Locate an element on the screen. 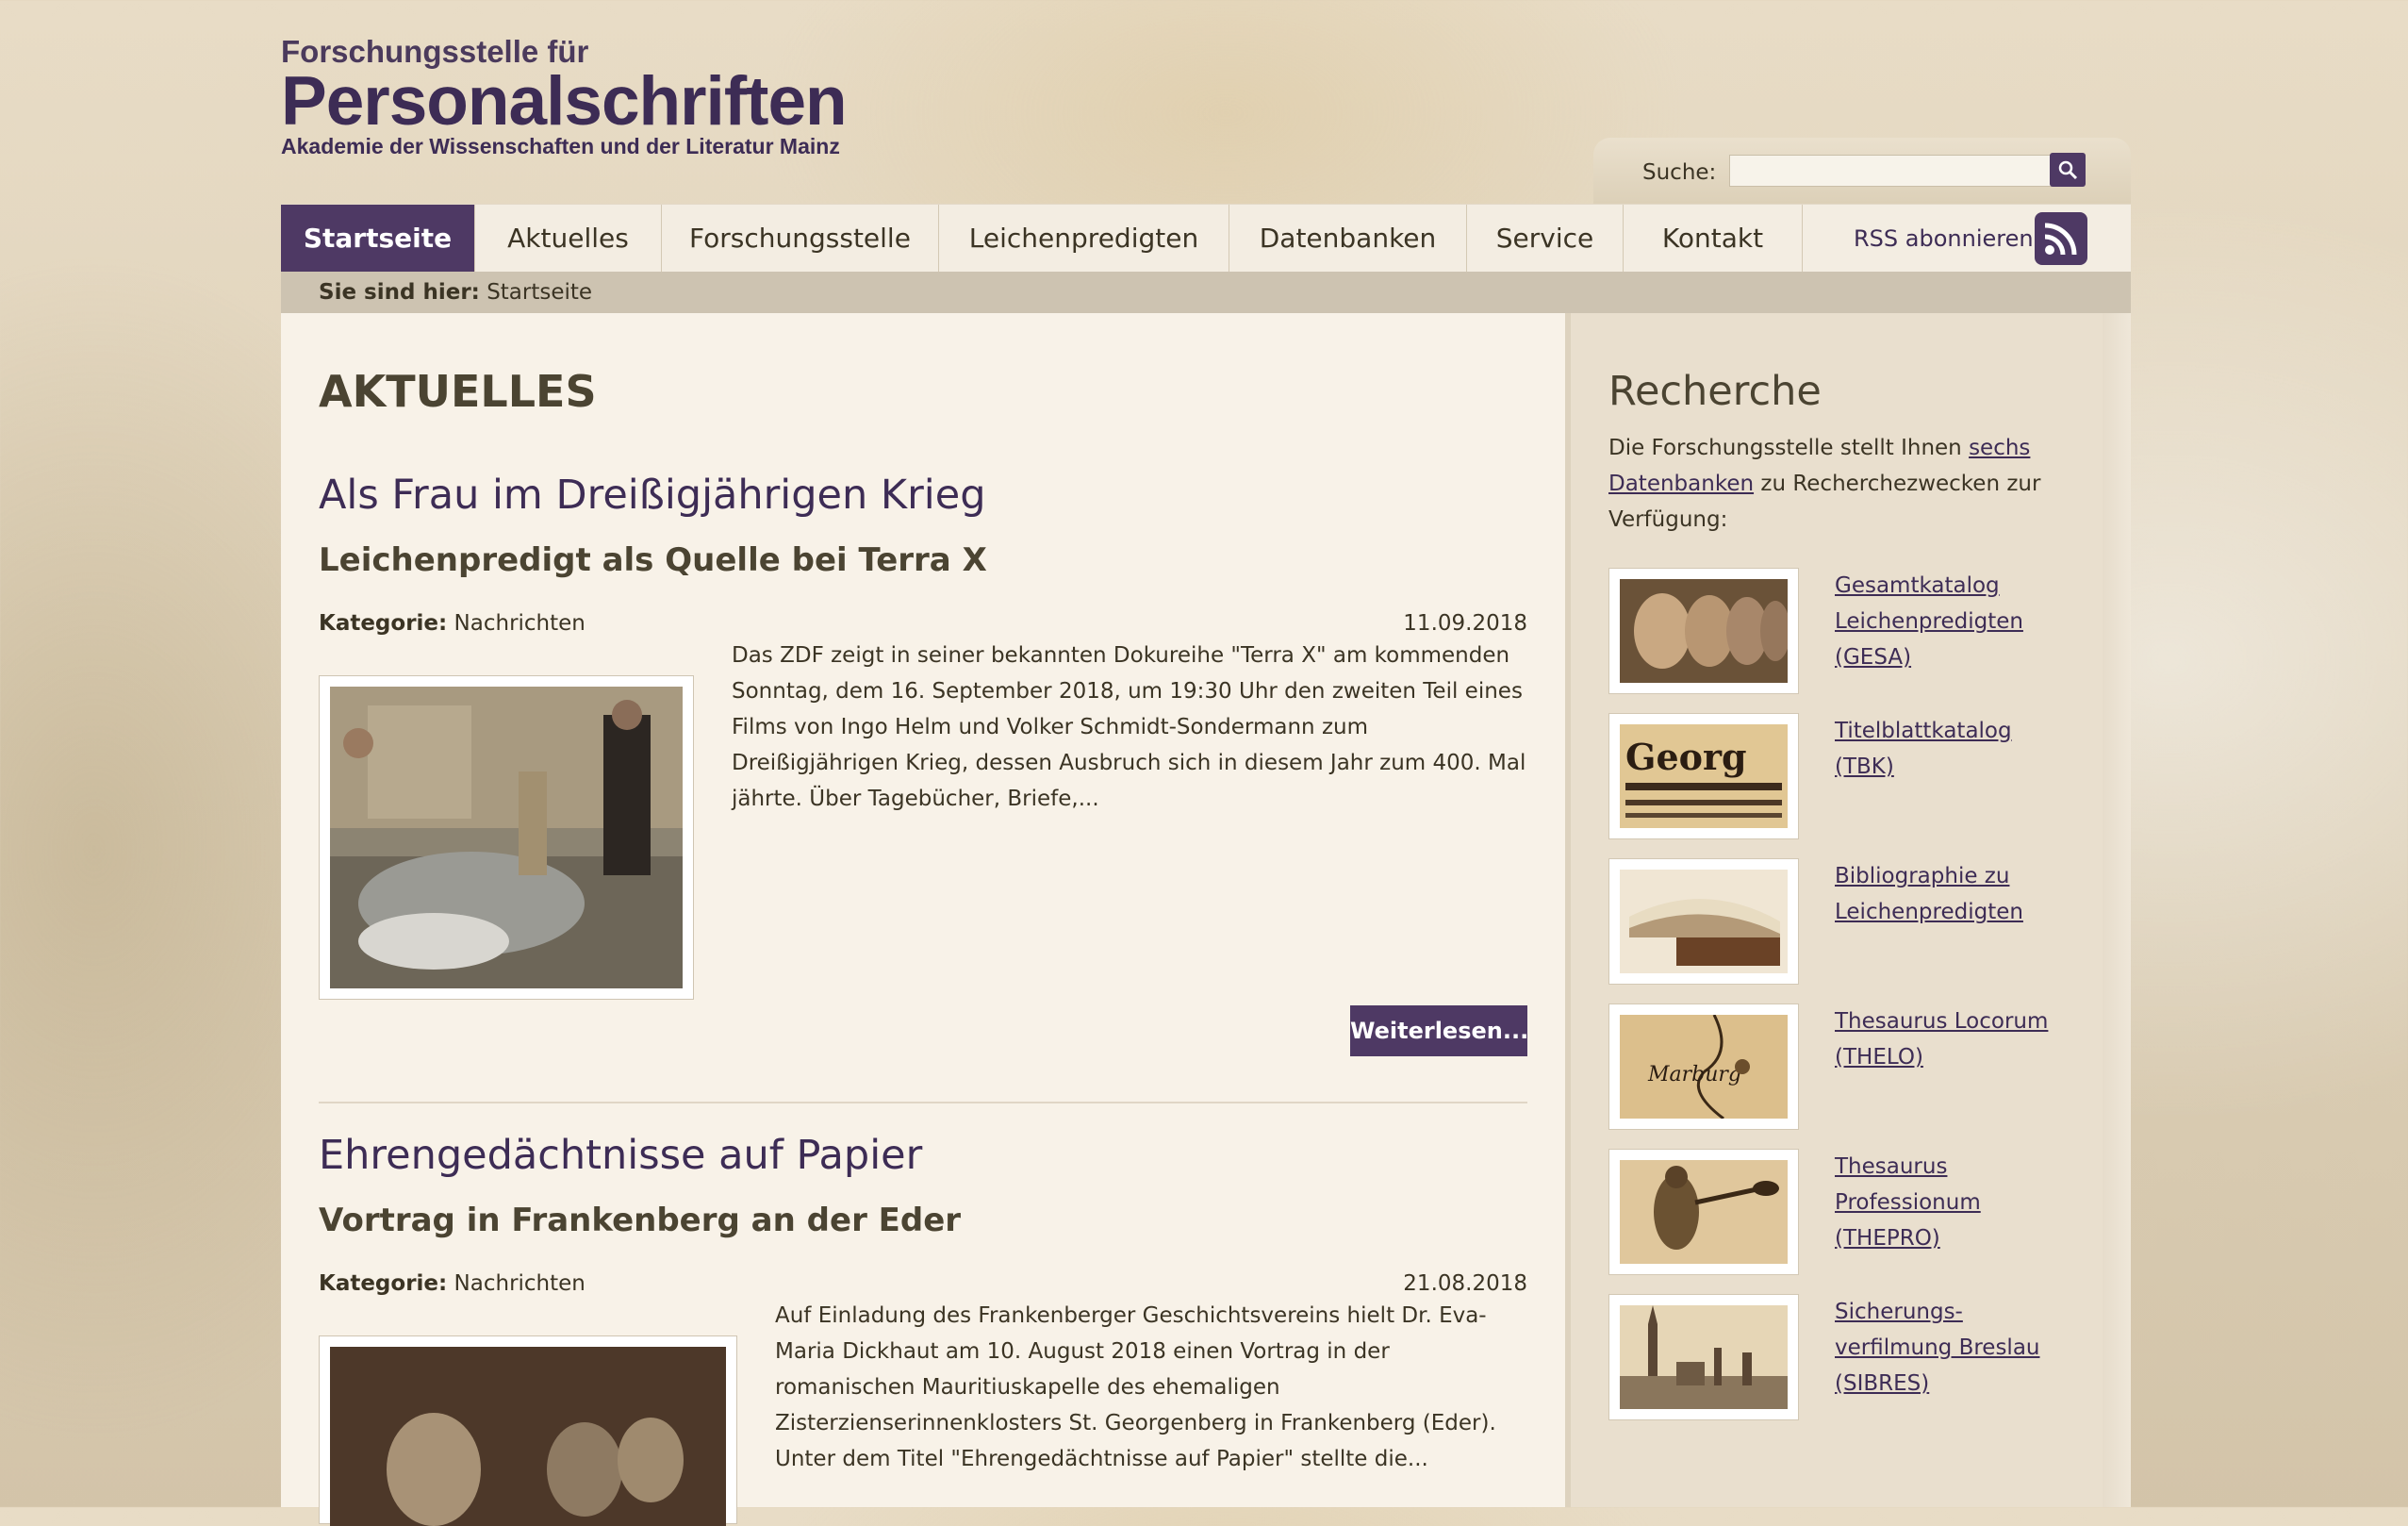 This screenshot has height=1526, width=2408. nav-item-startseite: Startseite is located at coordinates (378, 239).